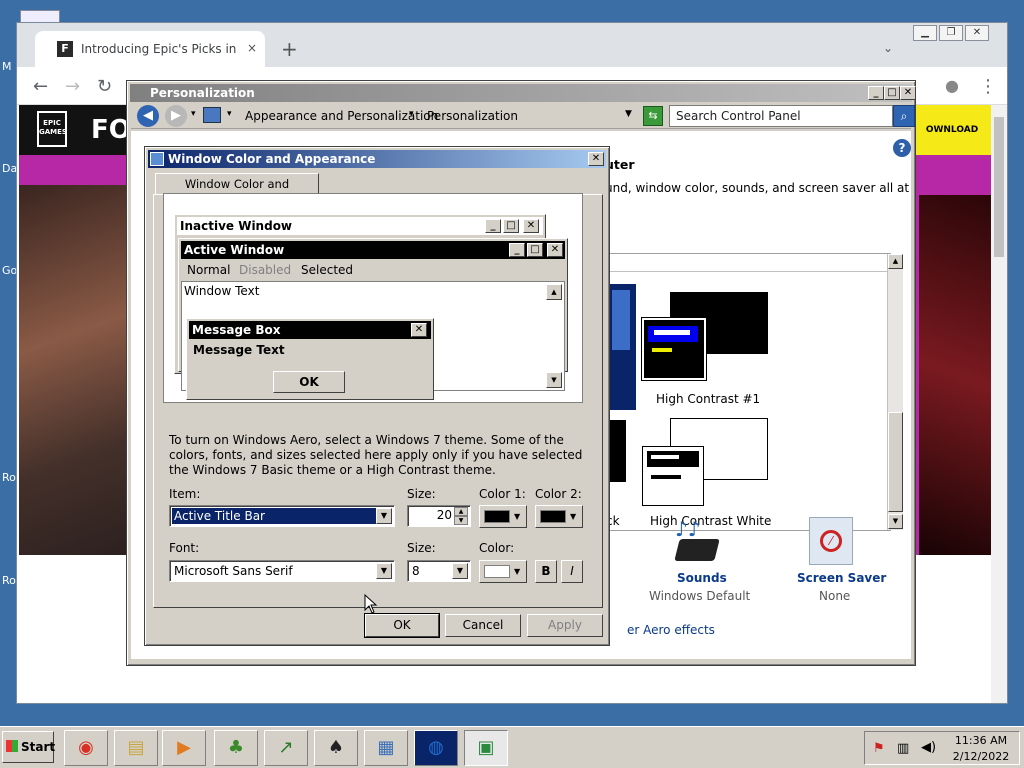 The width and height of the screenshot is (1024, 768). Describe the element at coordinates (981, 756) in the screenshot. I see `clock-date: 2/12/2022` at that location.